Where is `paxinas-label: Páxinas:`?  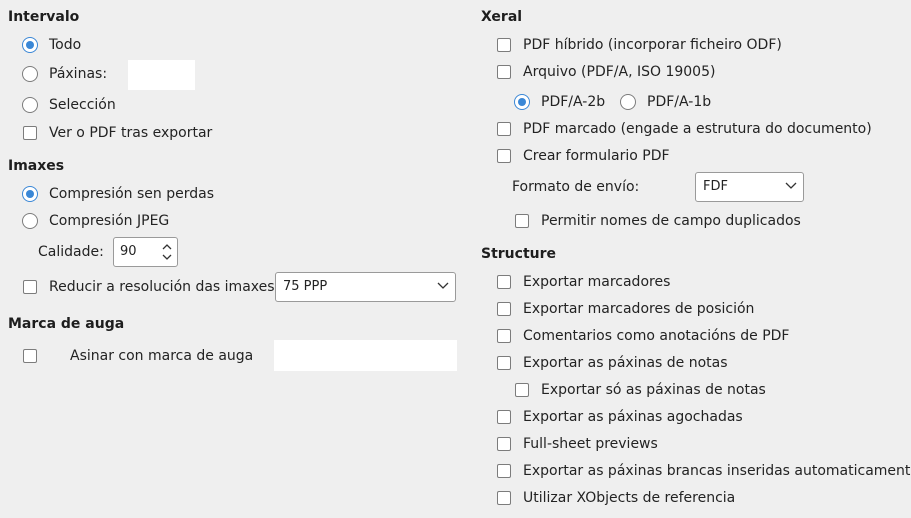 paxinas-label: Páxinas: is located at coordinates (78, 74).